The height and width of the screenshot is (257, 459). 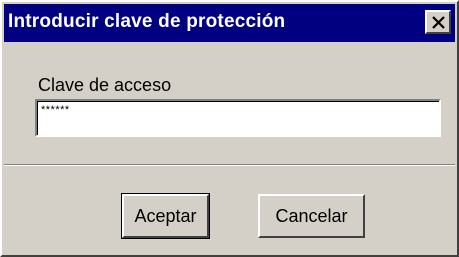 I want to click on password-input: ******, so click(x=238, y=118).